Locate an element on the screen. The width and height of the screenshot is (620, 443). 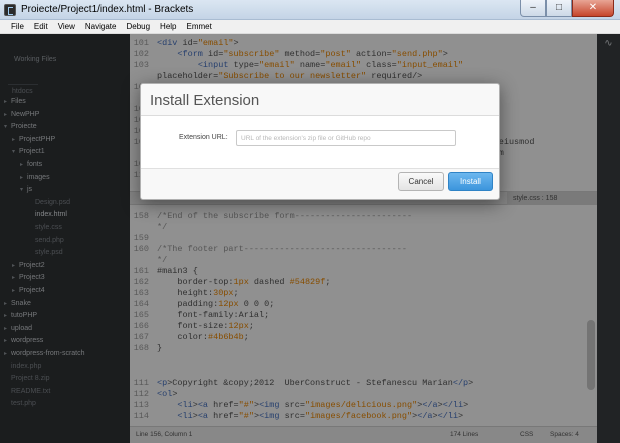
install-button: Install is located at coordinates (470, 181).